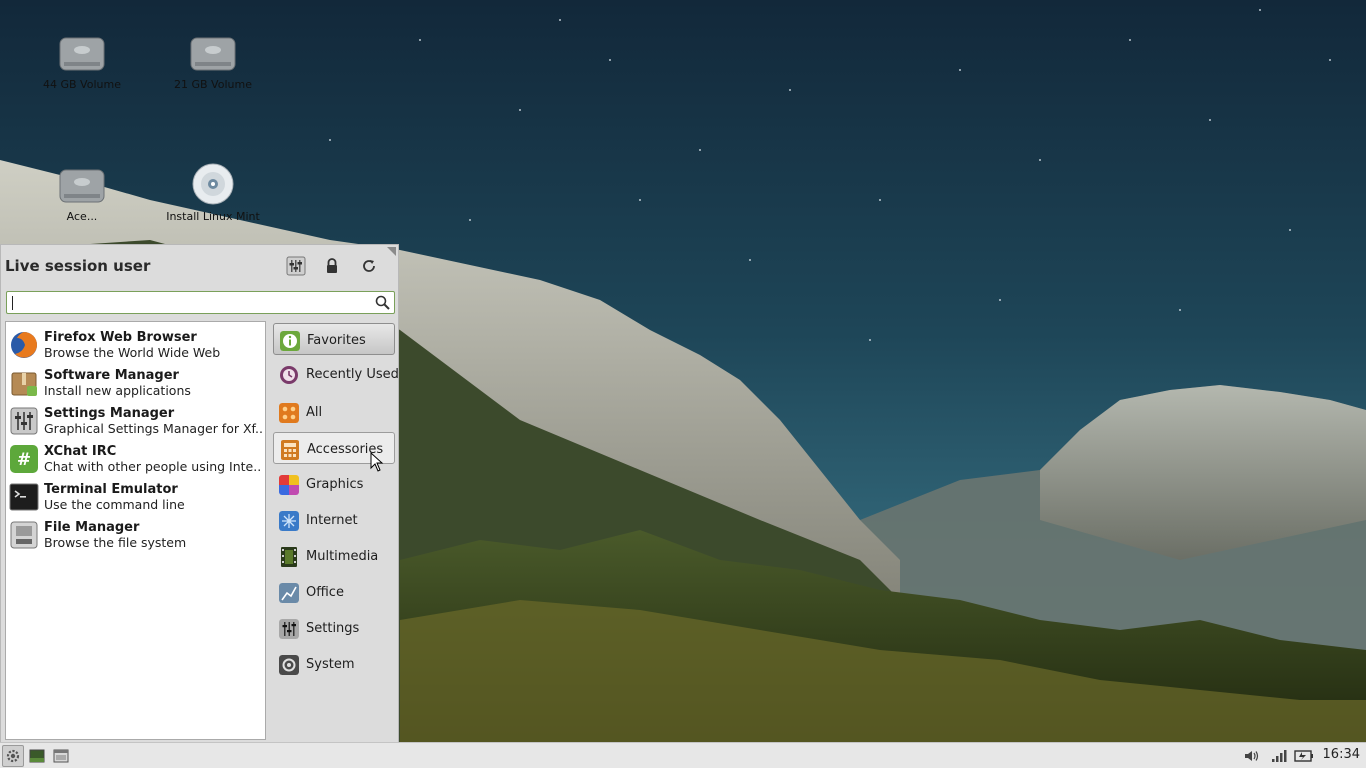 The height and width of the screenshot is (768, 1366). What do you see at coordinates (289, 557) in the screenshot?
I see `film-icon` at bounding box center [289, 557].